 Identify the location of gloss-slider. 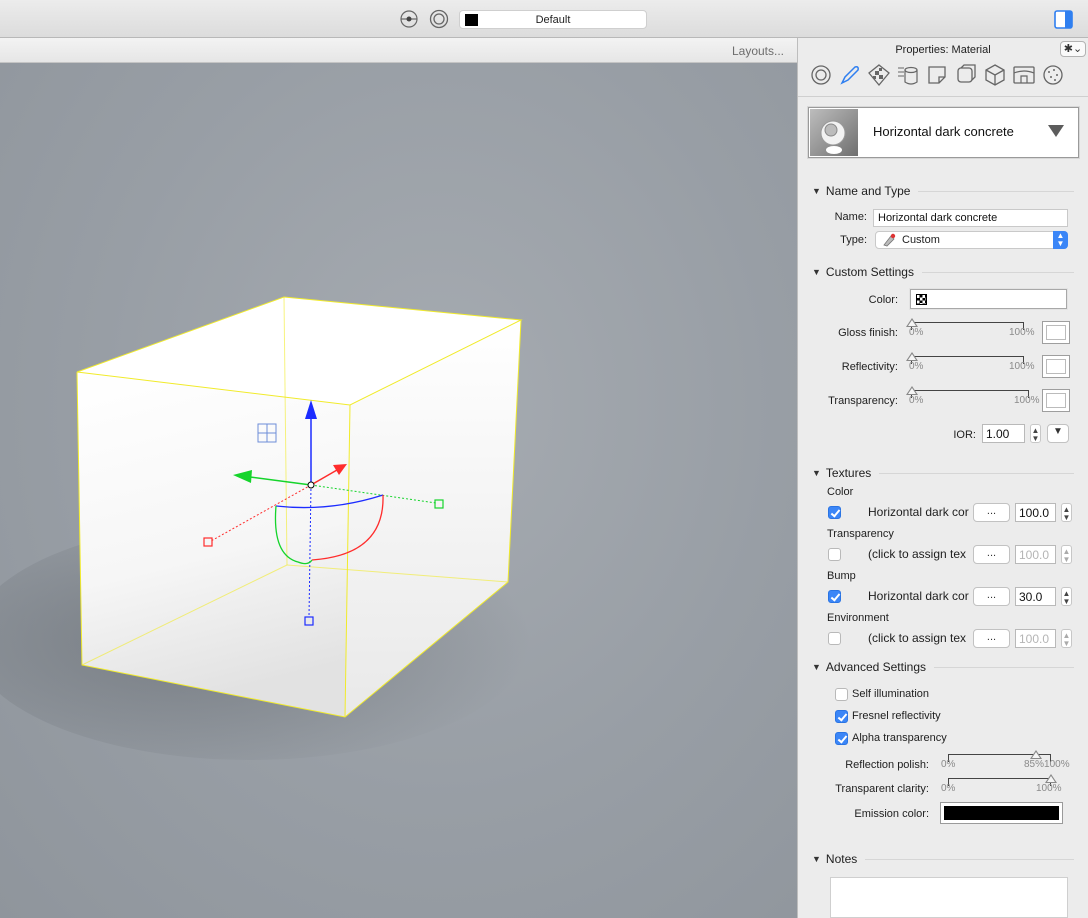
(965, 324).